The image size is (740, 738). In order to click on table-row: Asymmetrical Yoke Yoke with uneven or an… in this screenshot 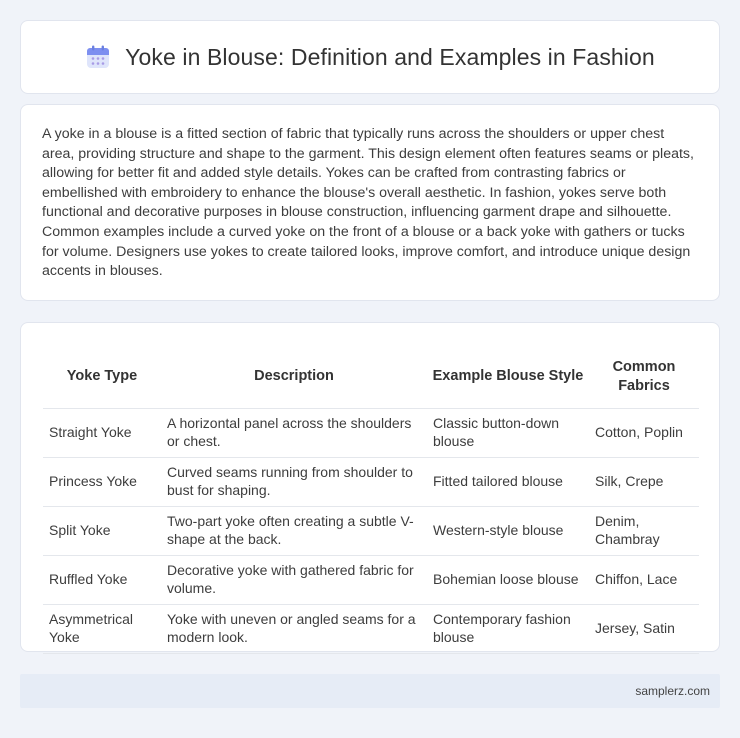, I will do `click(371, 628)`.